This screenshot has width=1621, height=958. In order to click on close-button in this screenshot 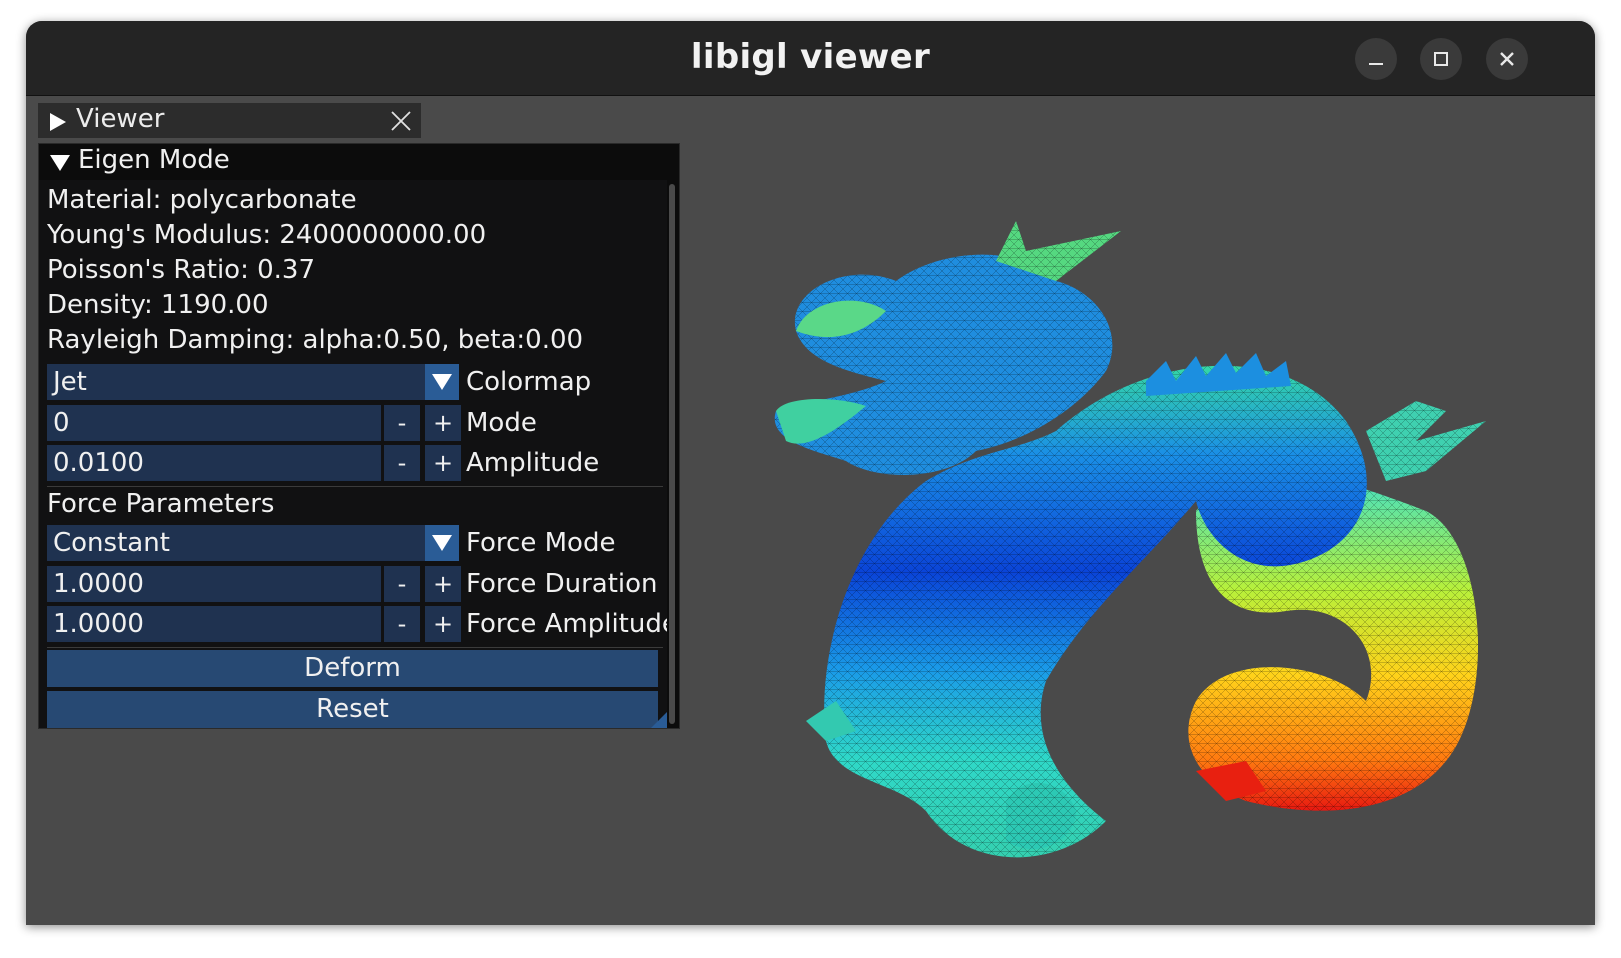, I will do `click(1507, 59)`.